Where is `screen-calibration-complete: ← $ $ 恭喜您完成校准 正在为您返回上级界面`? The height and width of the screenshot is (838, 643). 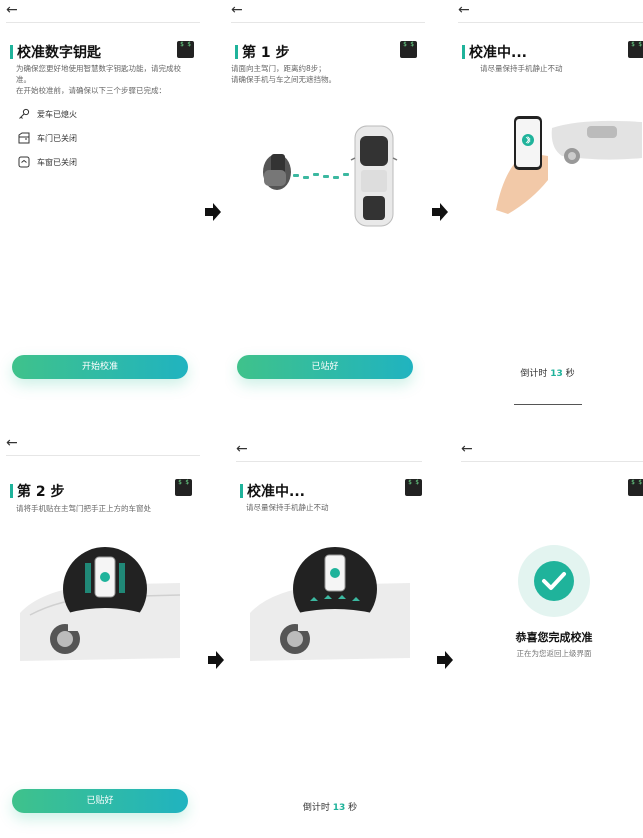 screen-calibration-complete: ← $ $ 恭喜您完成校准 正在为您返回上级界面 is located at coordinates (549, 635).